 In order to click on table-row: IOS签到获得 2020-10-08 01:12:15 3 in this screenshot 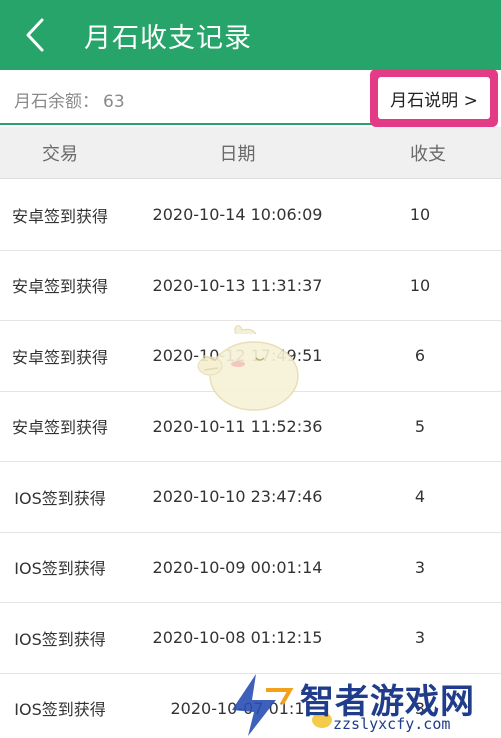, I will do `click(250, 638)`.